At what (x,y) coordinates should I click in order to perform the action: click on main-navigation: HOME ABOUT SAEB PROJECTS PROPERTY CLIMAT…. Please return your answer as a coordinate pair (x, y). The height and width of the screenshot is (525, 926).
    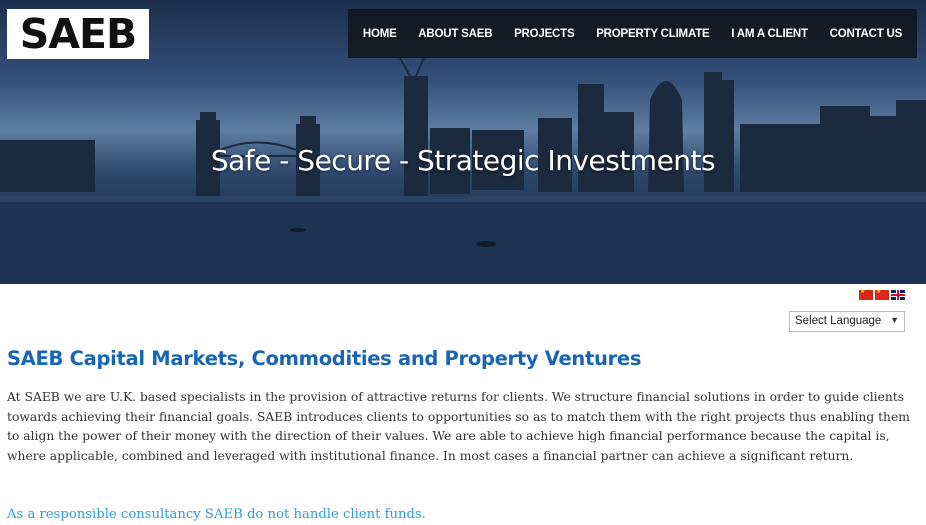
    Looking at the image, I should click on (632, 33).